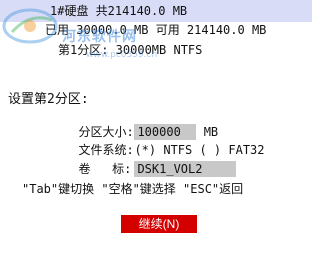 Image resolution: width=320 pixels, height=254 pixels. Describe the element at coordinates (133, 189) in the screenshot. I see `keyboard-hint: "Tab"键切换 "空格"键选择 "ESC"返回` at that location.